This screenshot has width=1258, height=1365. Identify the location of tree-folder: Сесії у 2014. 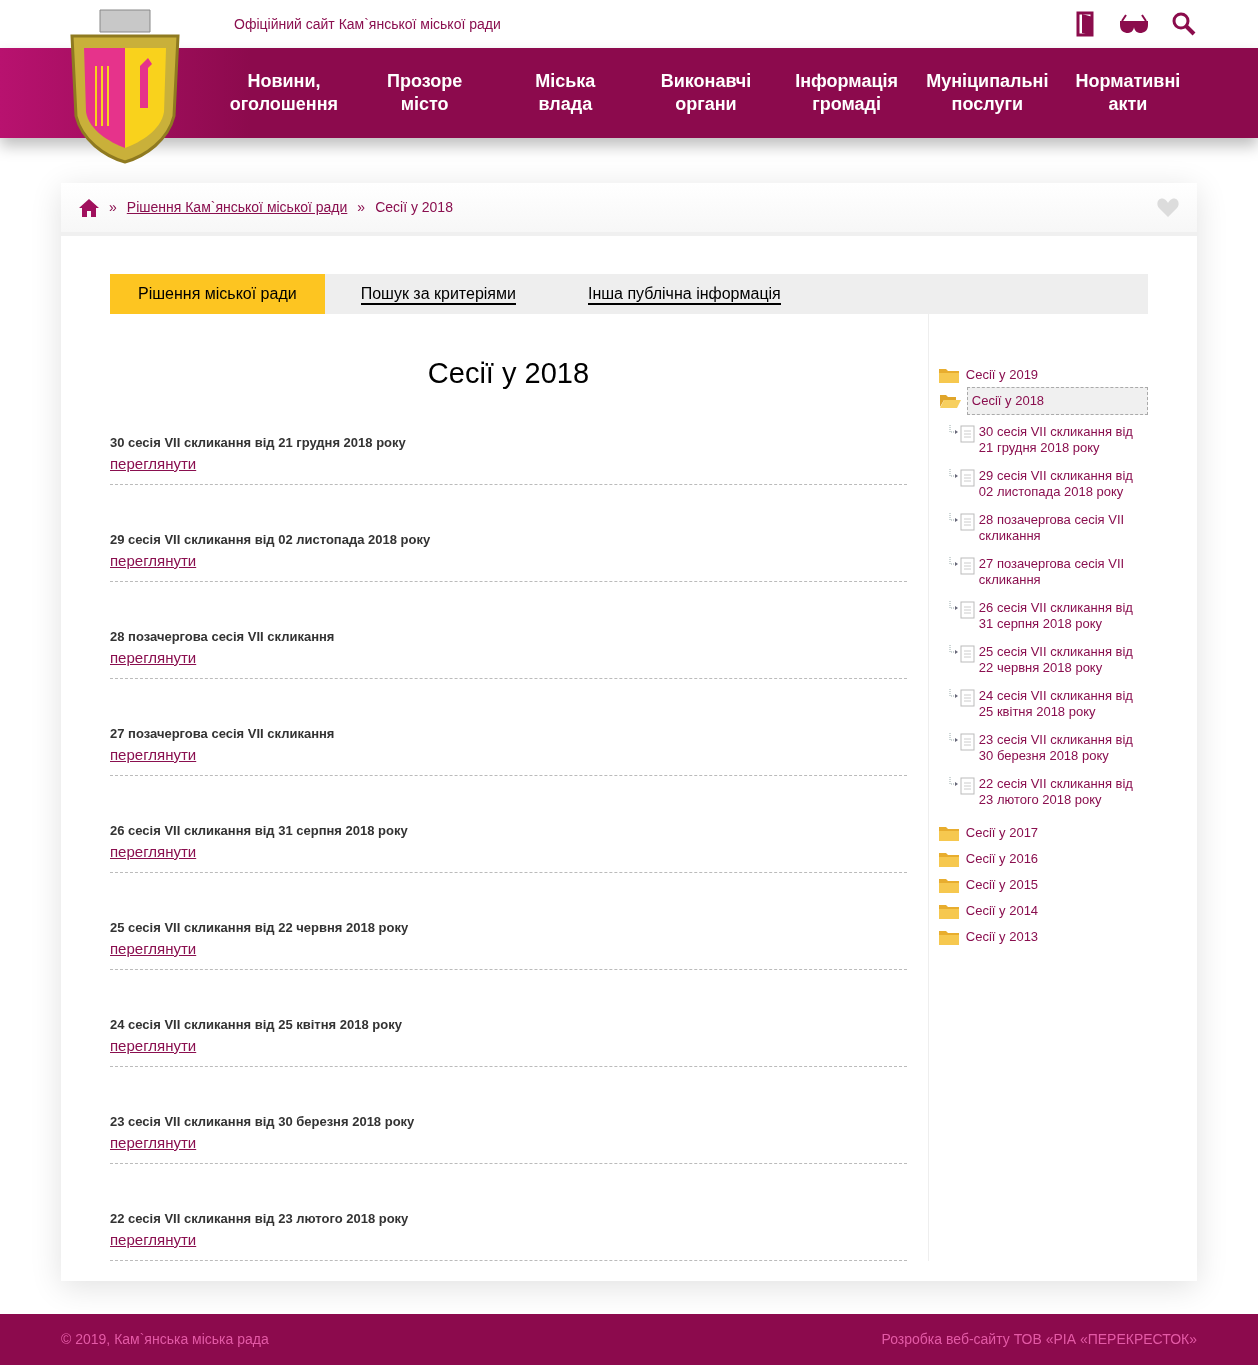
(1002, 911).